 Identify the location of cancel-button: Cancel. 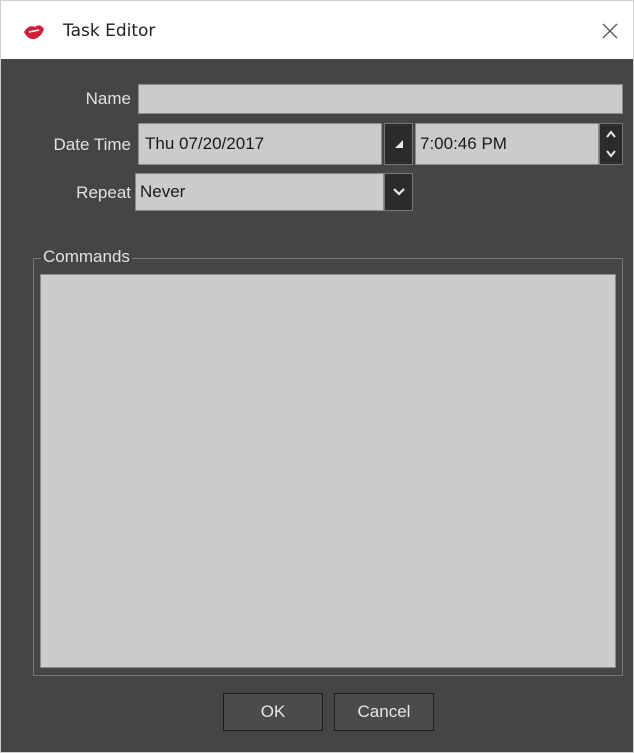
(384, 712).